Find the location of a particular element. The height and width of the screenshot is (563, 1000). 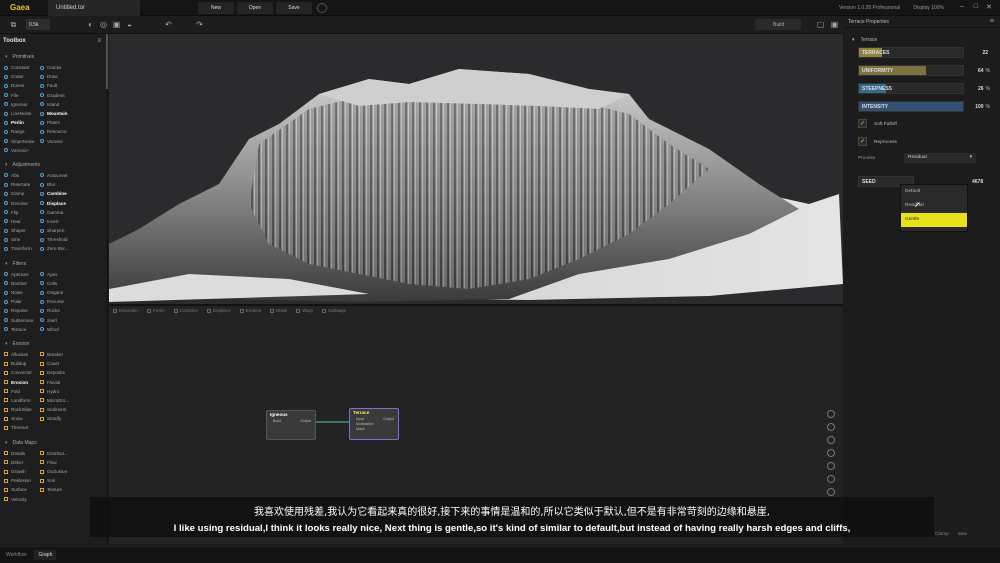

slider-value: 64% is located at coordinates (982, 71).